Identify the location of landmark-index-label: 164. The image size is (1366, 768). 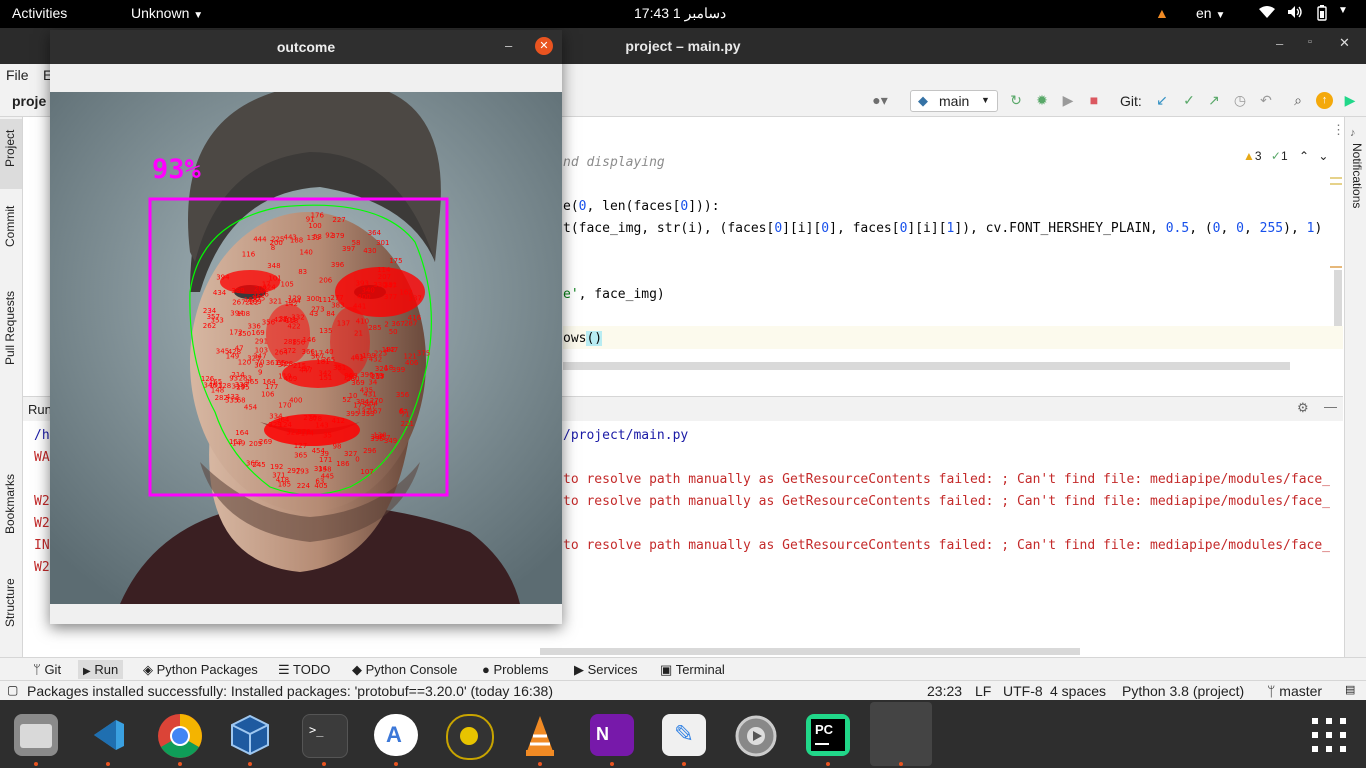
(242, 433).